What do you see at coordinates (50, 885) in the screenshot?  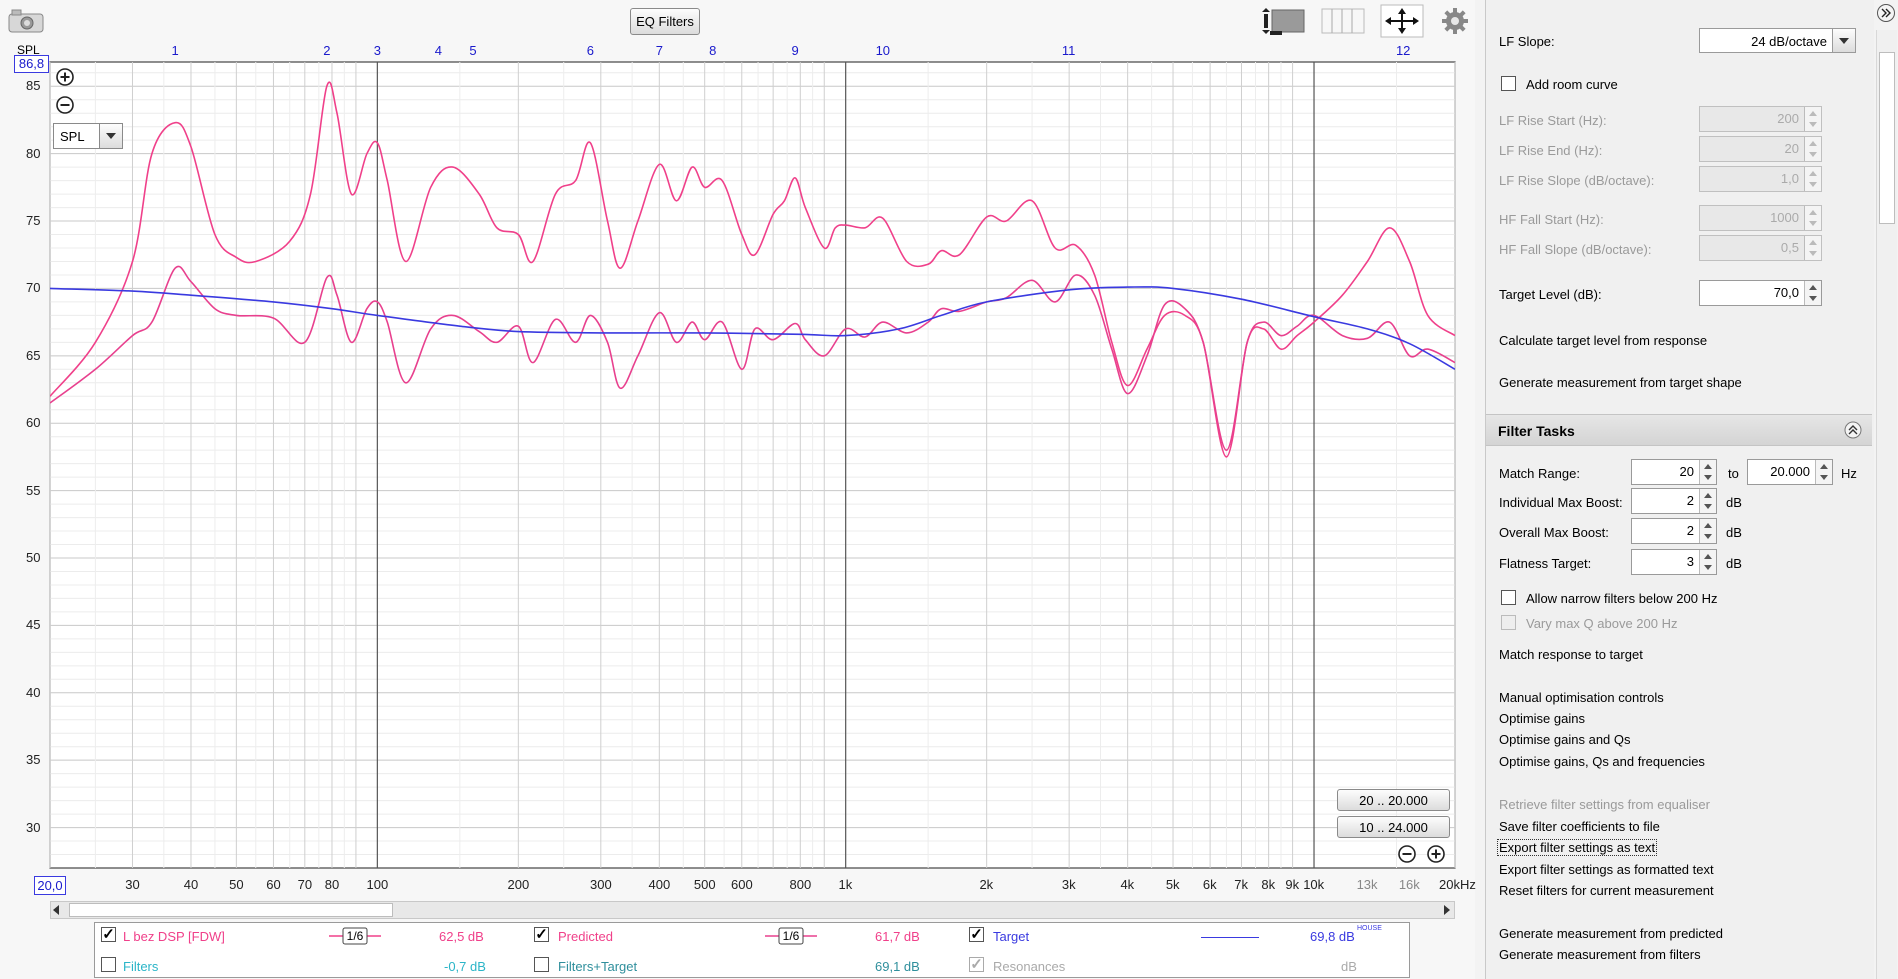 I see `x-start-value: 20,0` at bounding box center [50, 885].